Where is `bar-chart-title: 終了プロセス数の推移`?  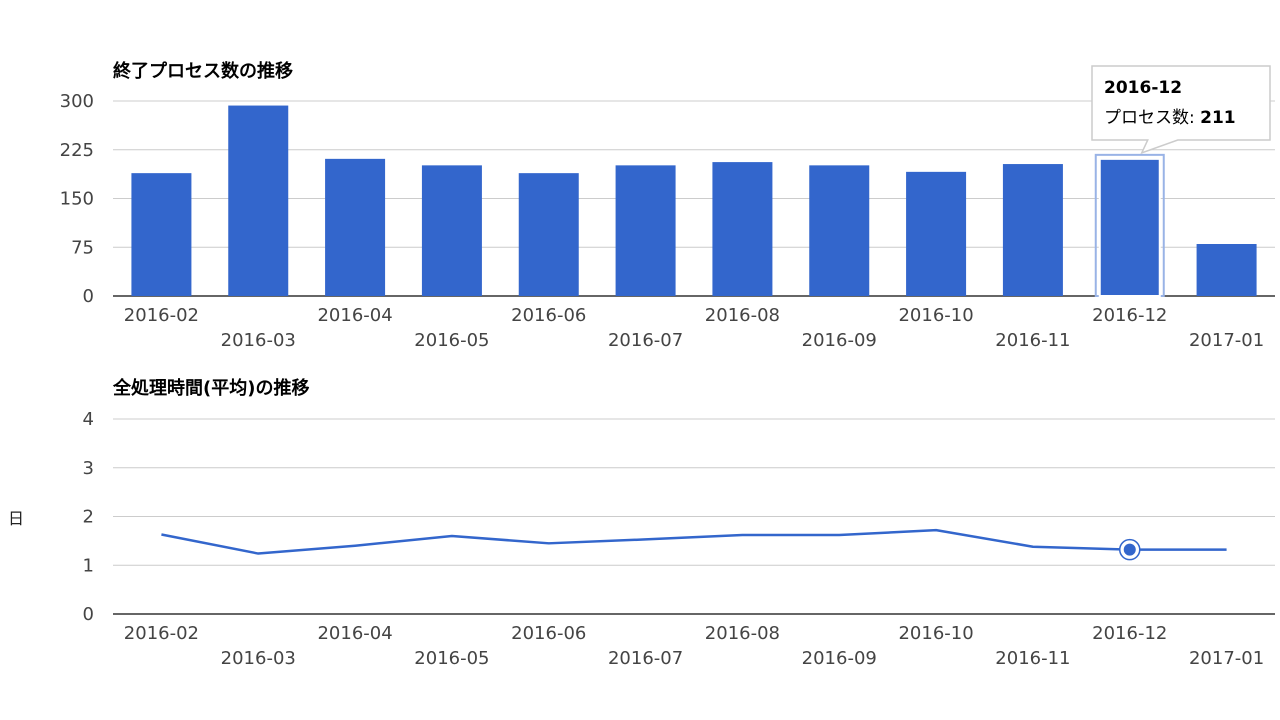
bar-chart-title: 終了プロセス数の推移 is located at coordinates (203, 71).